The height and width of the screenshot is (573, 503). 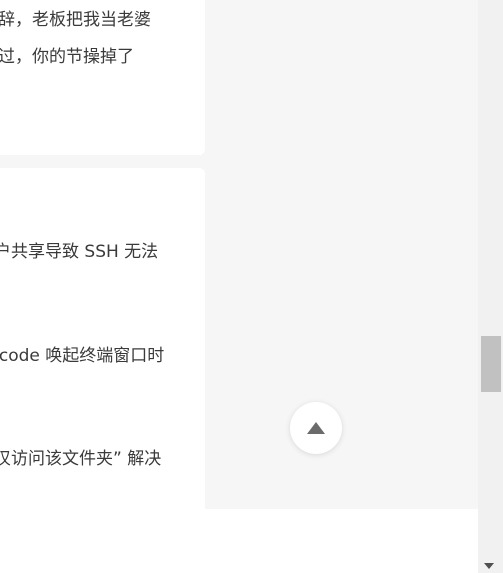 What do you see at coordinates (101, 20) in the screenshot?
I see `article-title-fragment: 辞，老板把我当老婆` at bounding box center [101, 20].